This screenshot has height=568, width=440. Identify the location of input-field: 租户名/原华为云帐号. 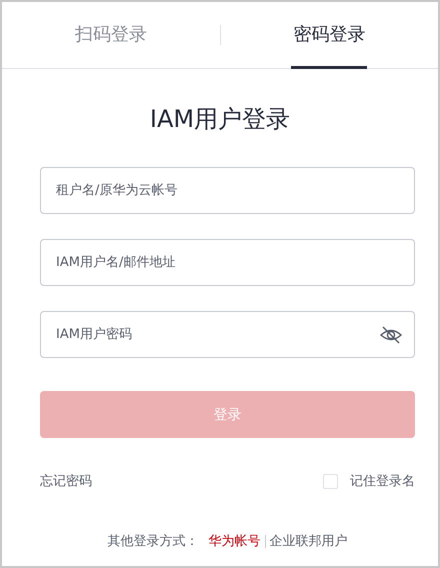
(227, 190).